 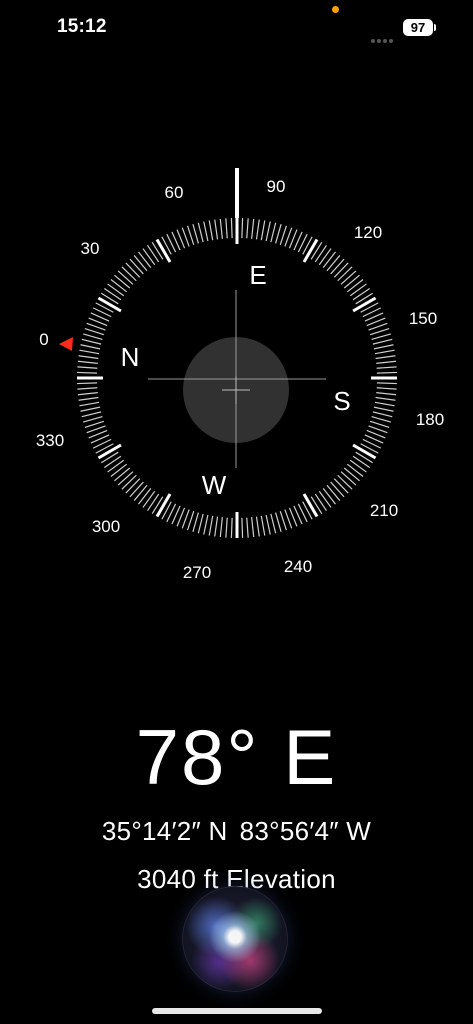 I want to click on degree-label-120: 120, so click(x=368, y=232).